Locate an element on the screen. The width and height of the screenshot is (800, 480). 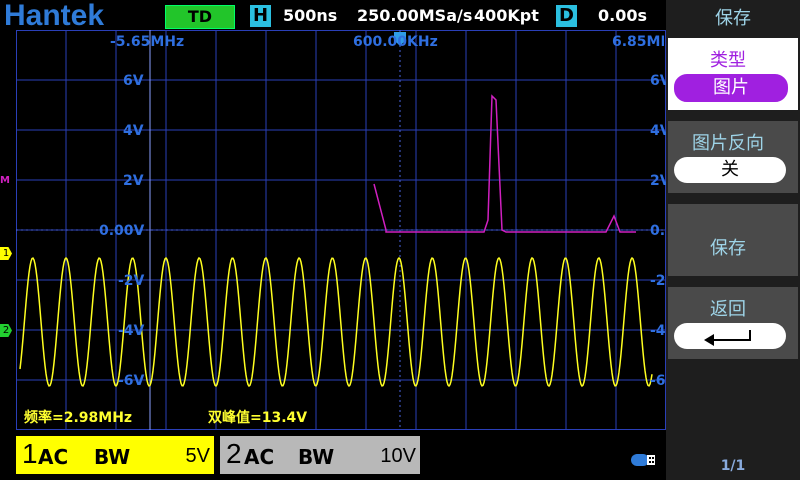
memory-depth-value: 400Kpt is located at coordinates (506, 15).